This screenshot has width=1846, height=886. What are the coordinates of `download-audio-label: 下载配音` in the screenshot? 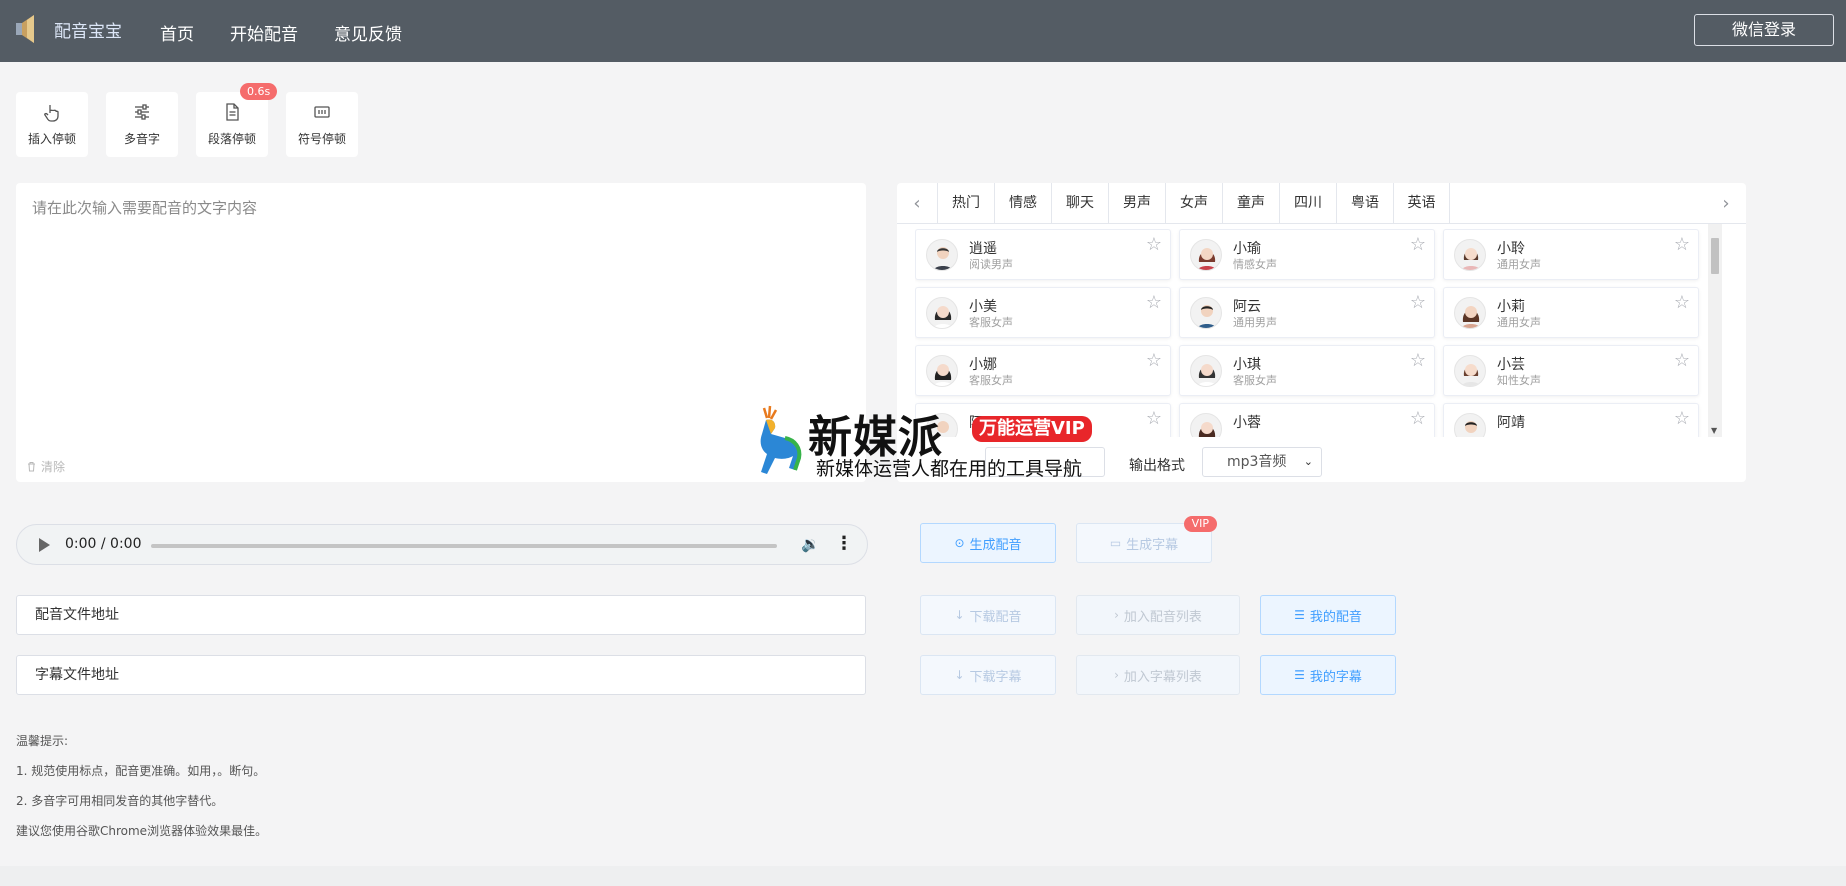 It's located at (995, 617).